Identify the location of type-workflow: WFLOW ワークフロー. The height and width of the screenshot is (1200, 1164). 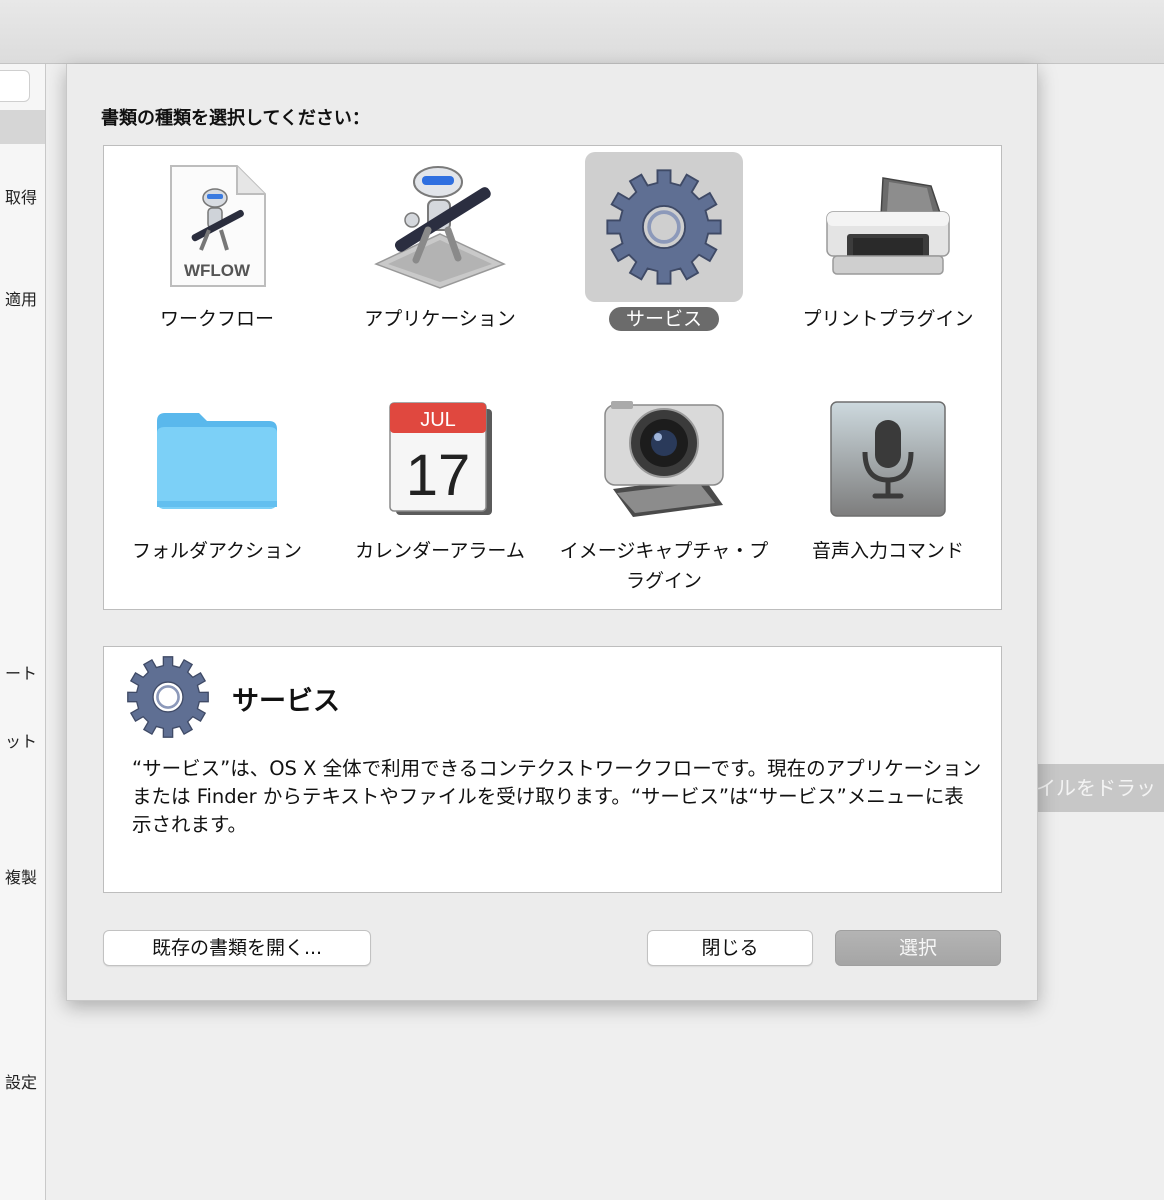
(217, 256).